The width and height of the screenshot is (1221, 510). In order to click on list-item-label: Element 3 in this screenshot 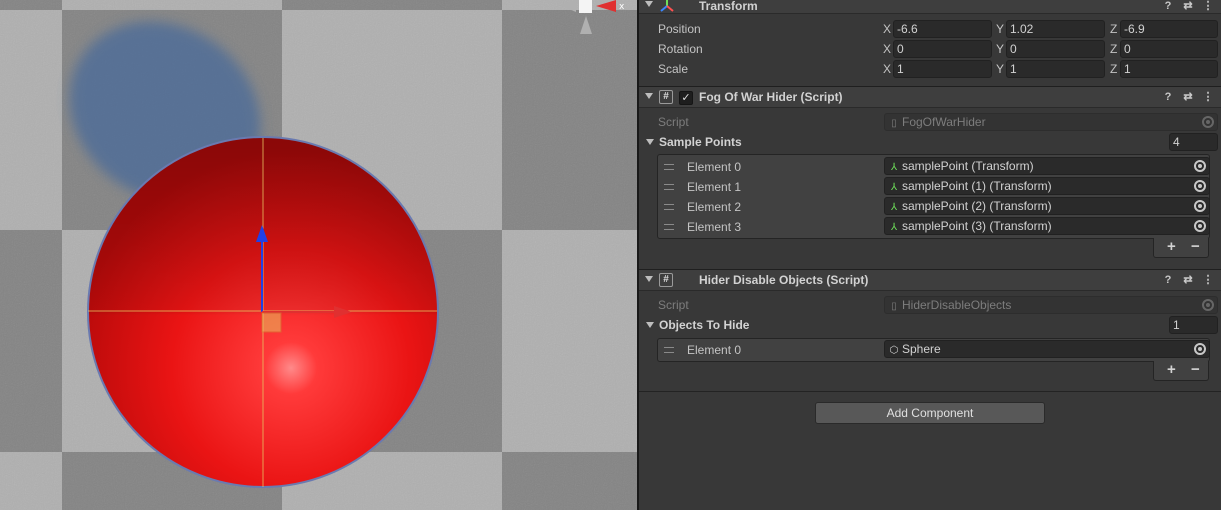, I will do `click(714, 227)`.